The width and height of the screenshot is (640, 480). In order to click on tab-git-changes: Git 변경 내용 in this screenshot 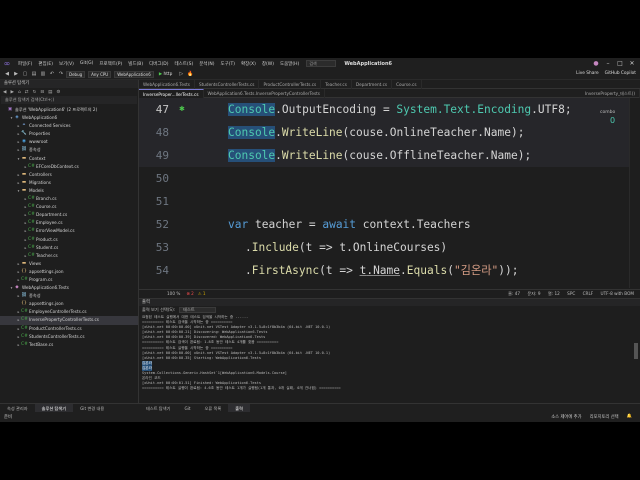, I will do `click(92, 408)`.